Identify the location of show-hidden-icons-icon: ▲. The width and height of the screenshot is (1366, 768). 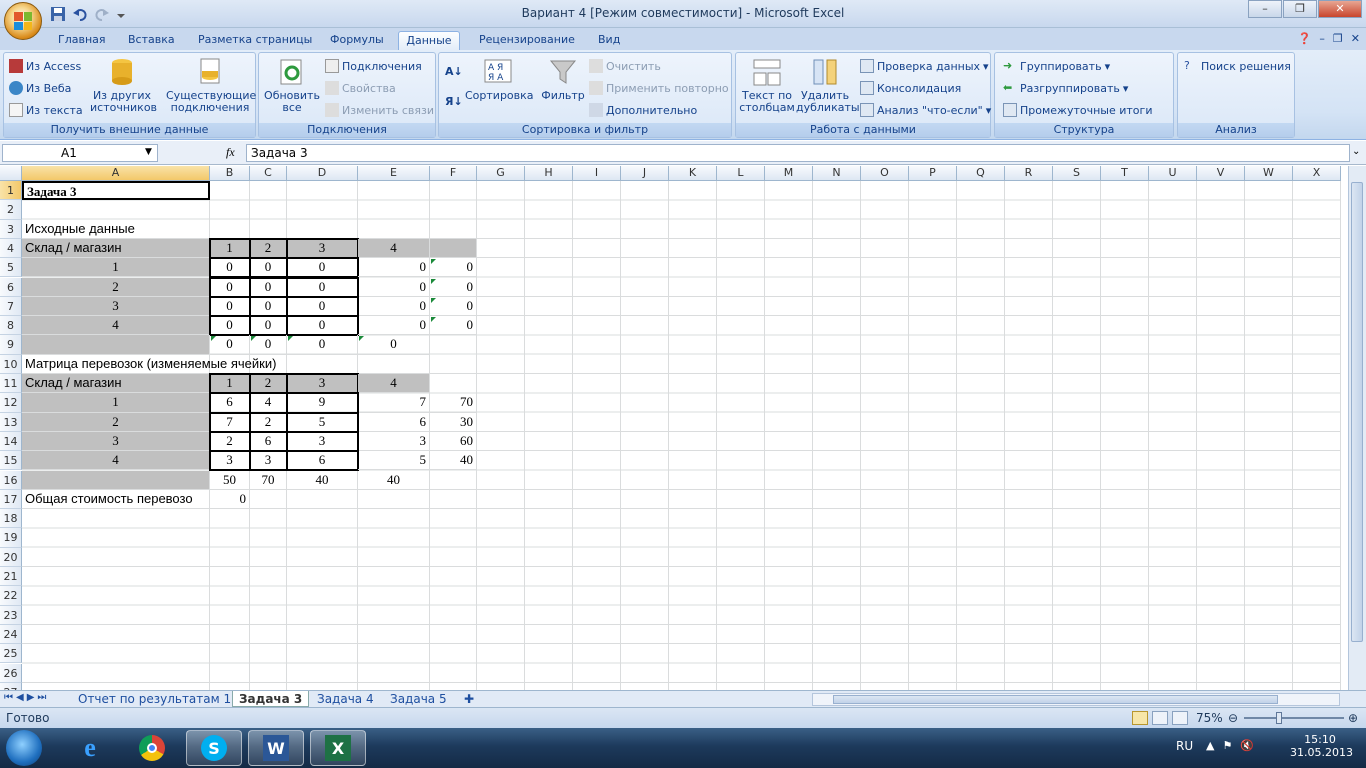
(1210, 745).